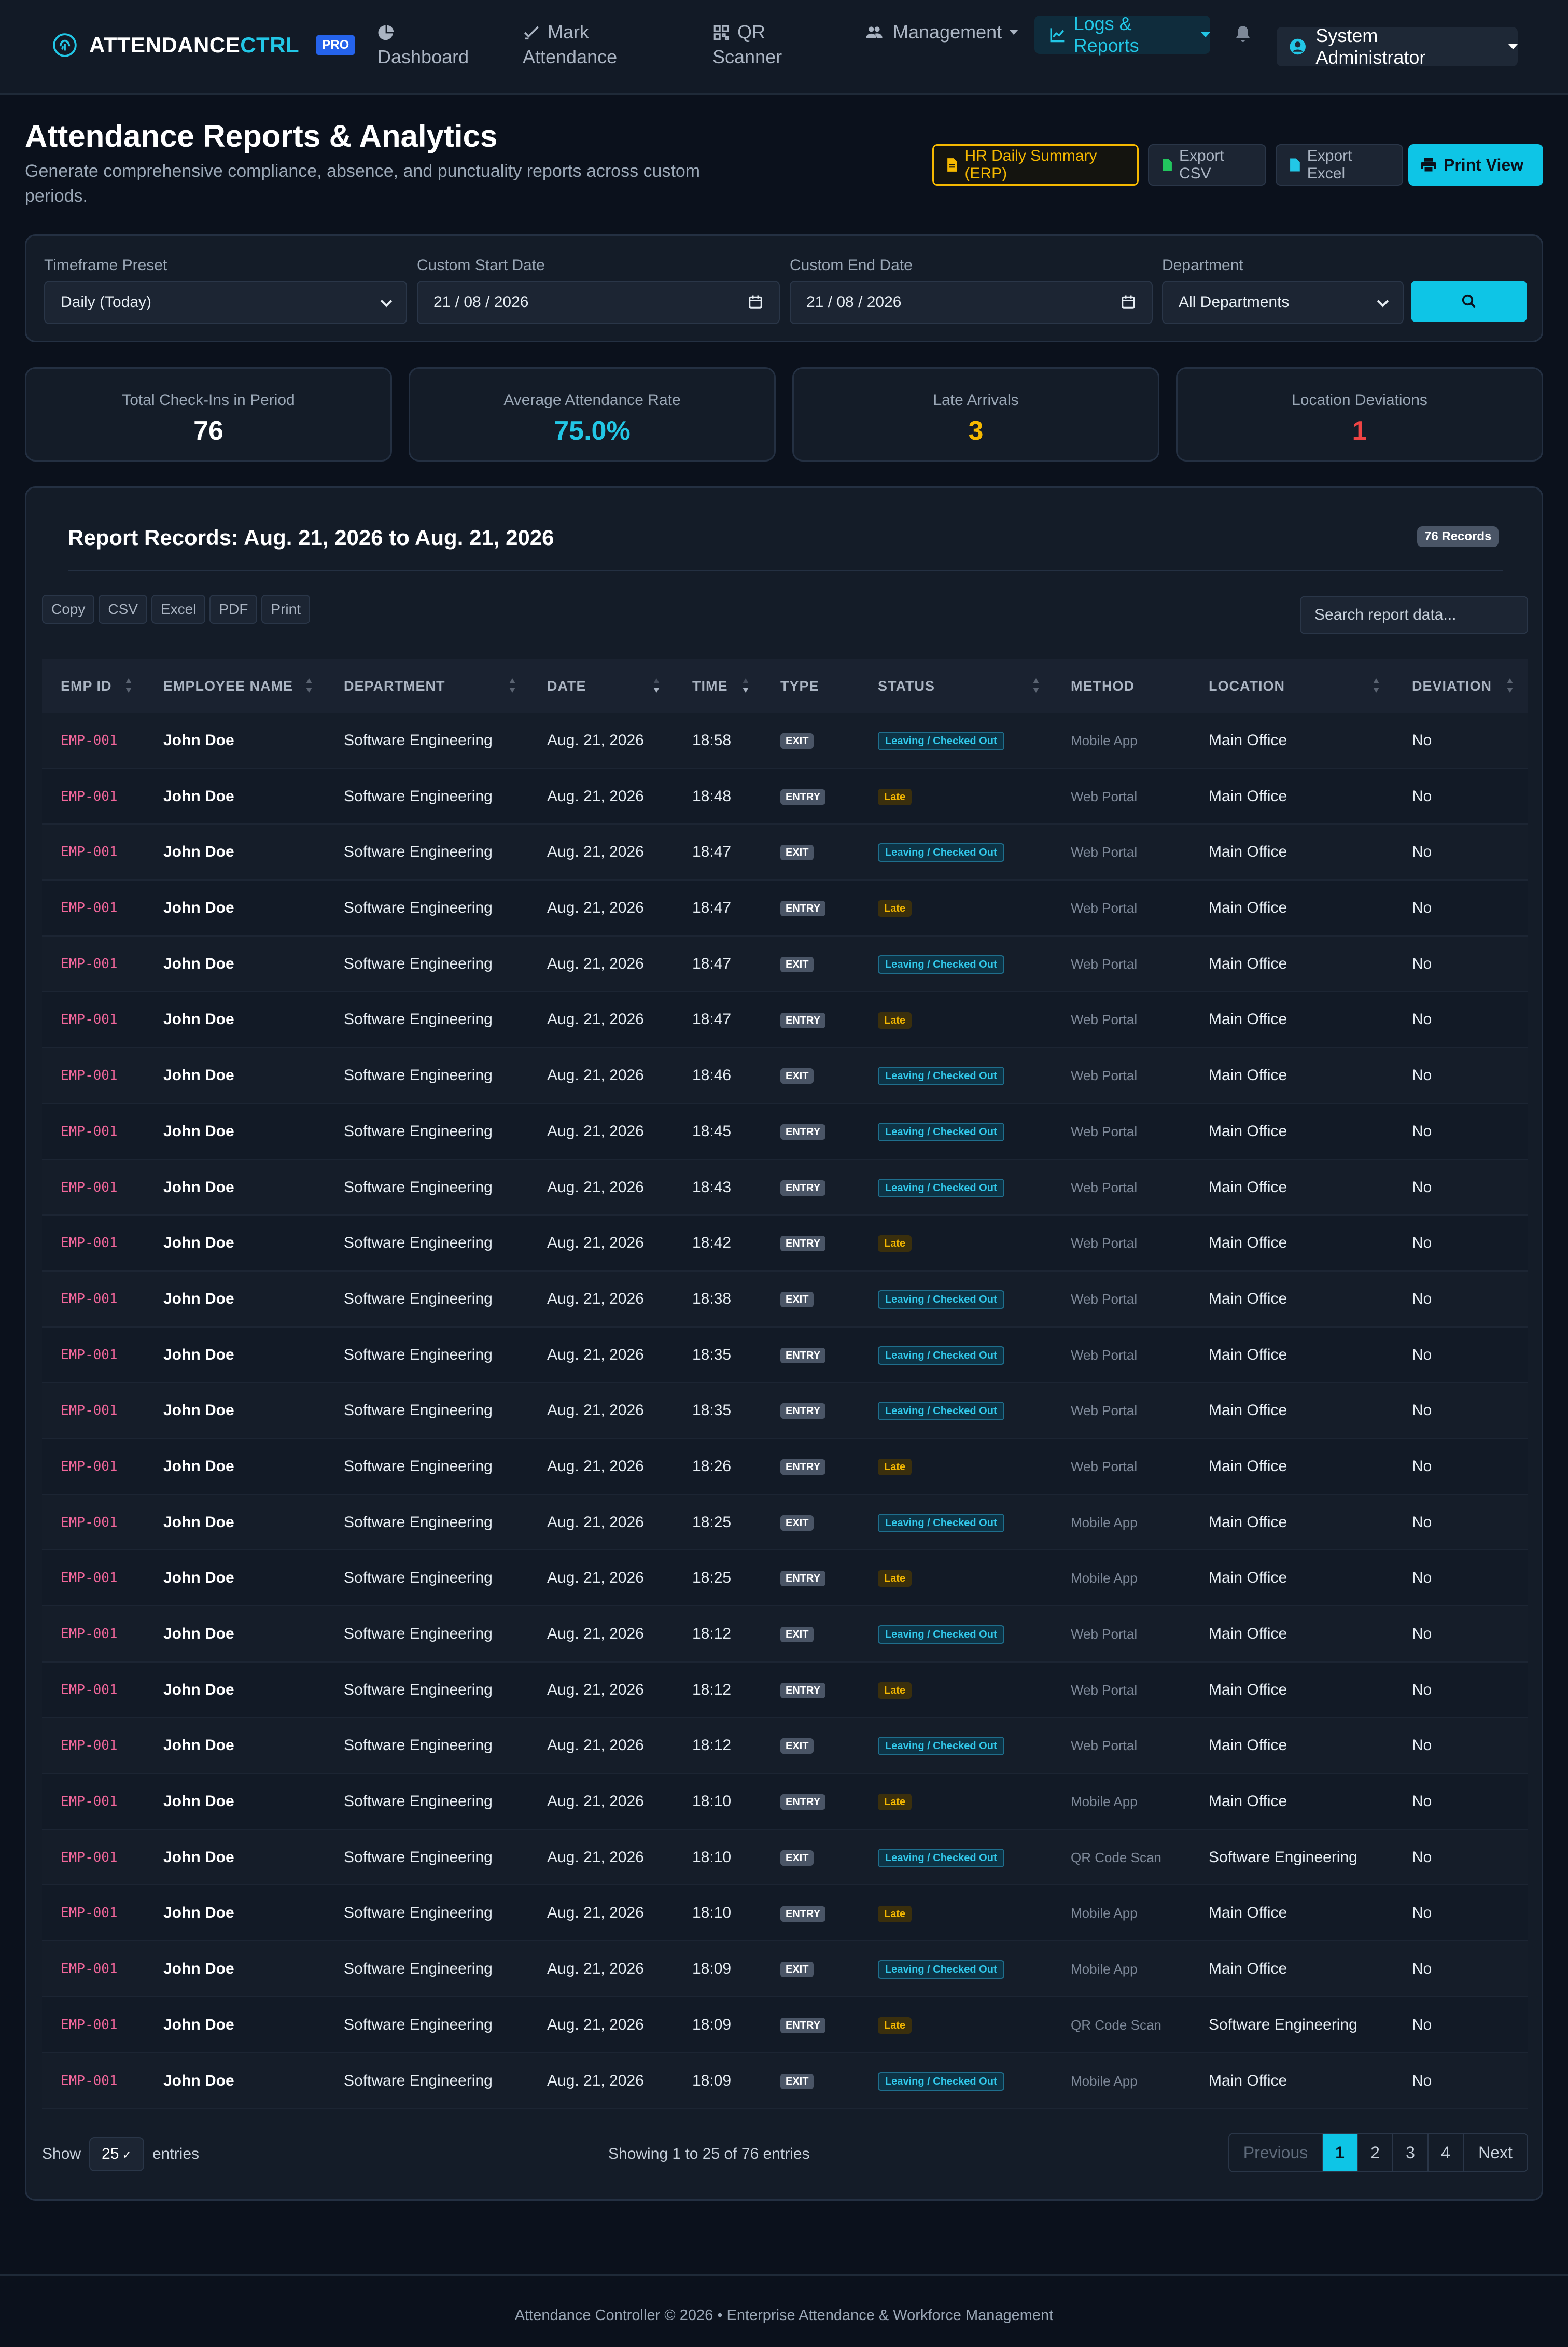 The image size is (1568, 2347). I want to click on col-deviation: DEVIATION, so click(1452, 686).